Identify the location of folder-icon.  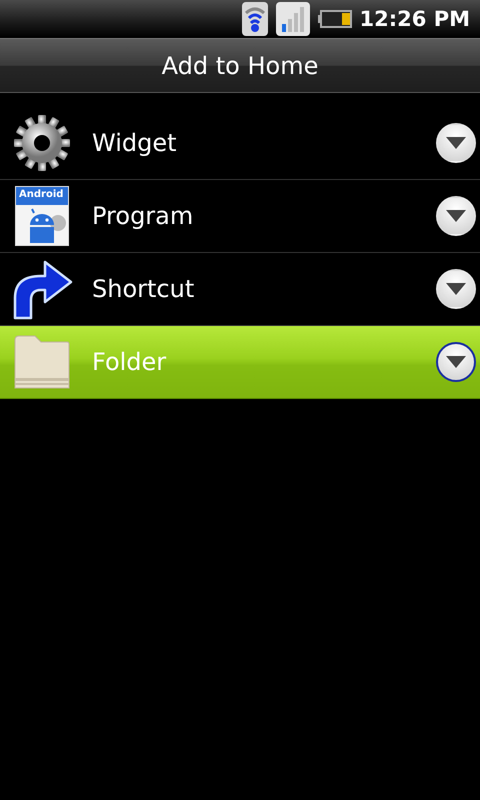
(42, 362).